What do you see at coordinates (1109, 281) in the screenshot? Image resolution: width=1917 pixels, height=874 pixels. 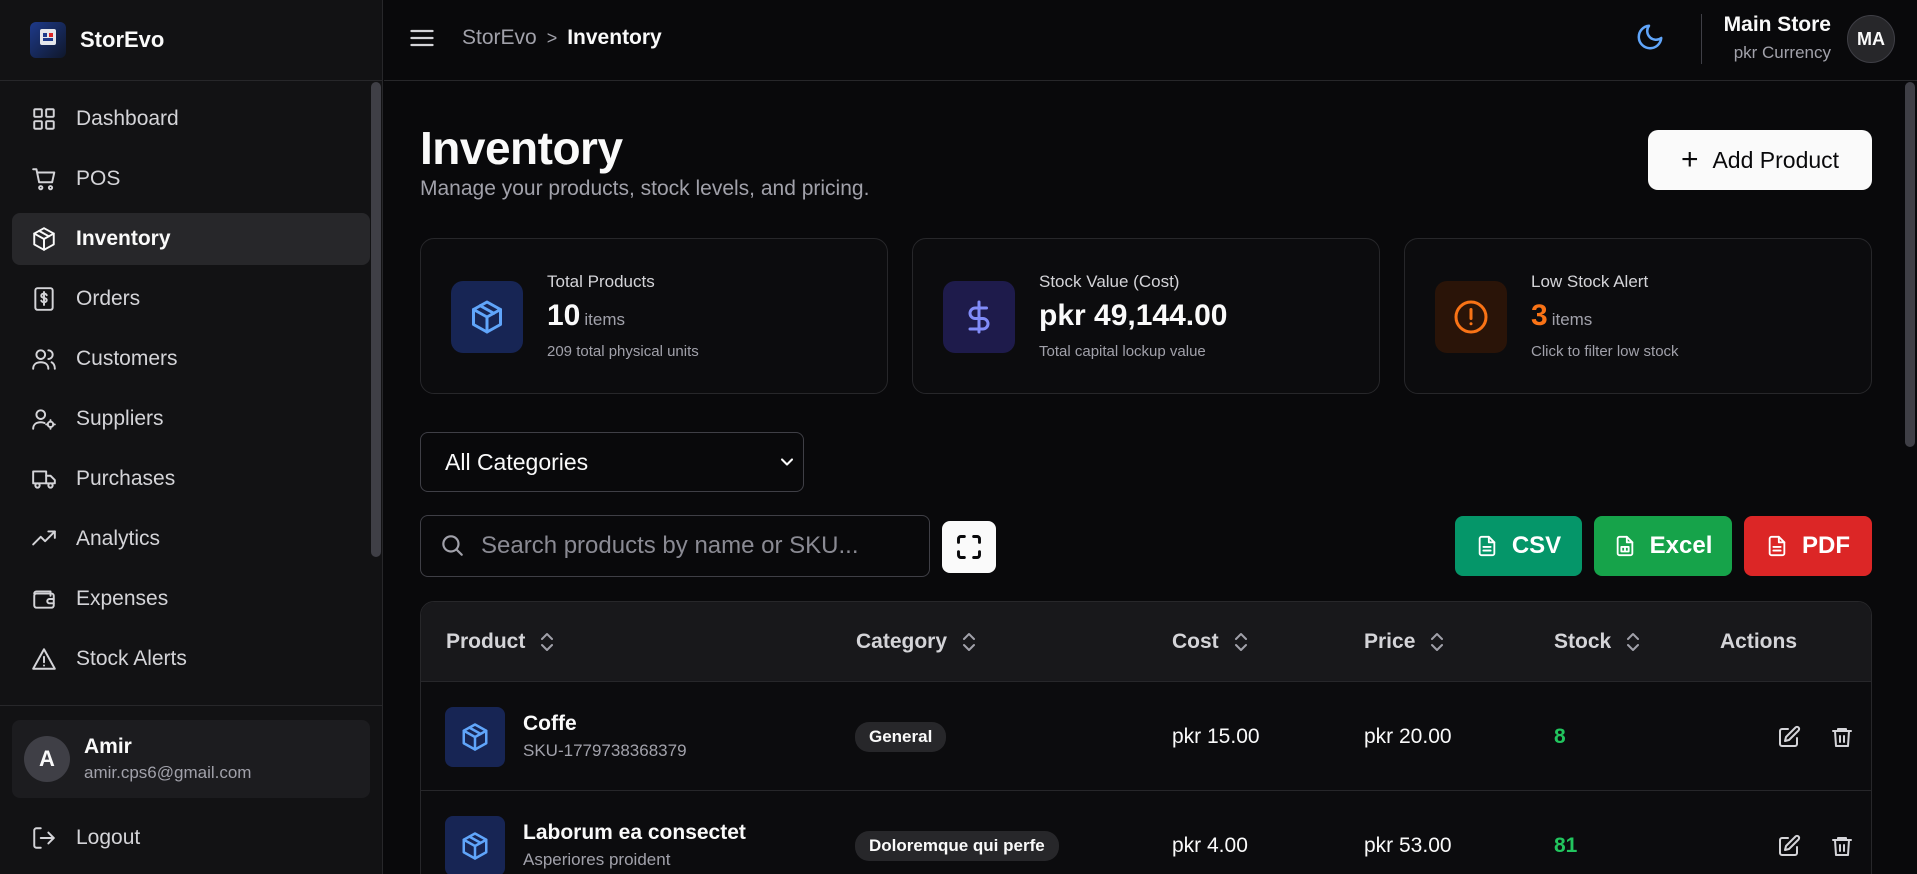 I see `stat-label: Stock Value (Cost)` at bounding box center [1109, 281].